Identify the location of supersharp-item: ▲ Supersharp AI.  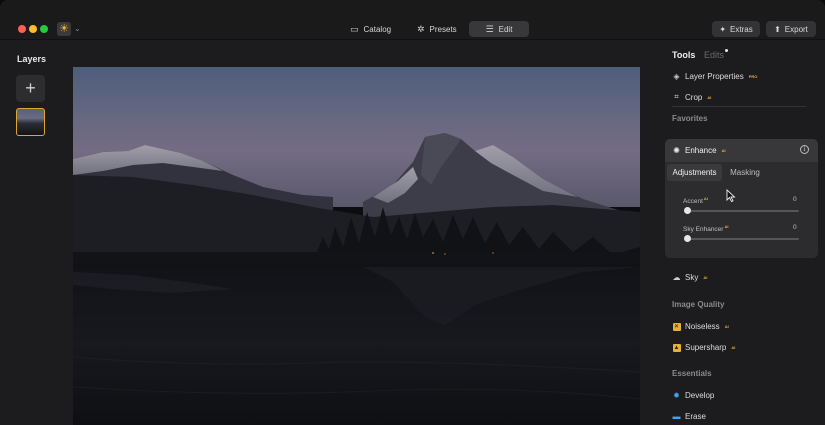
(703, 347).